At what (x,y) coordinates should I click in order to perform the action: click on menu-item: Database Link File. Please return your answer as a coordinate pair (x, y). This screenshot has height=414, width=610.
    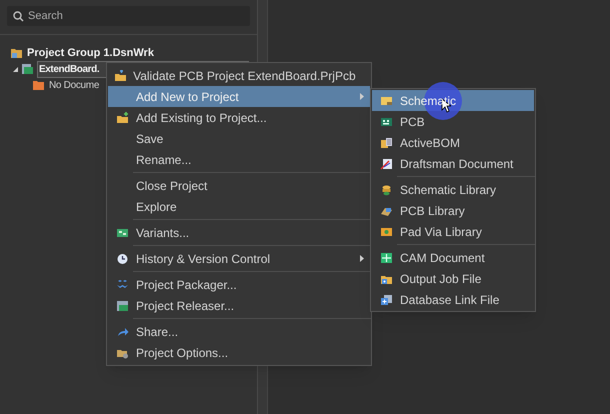
    Looking at the image, I should click on (453, 299).